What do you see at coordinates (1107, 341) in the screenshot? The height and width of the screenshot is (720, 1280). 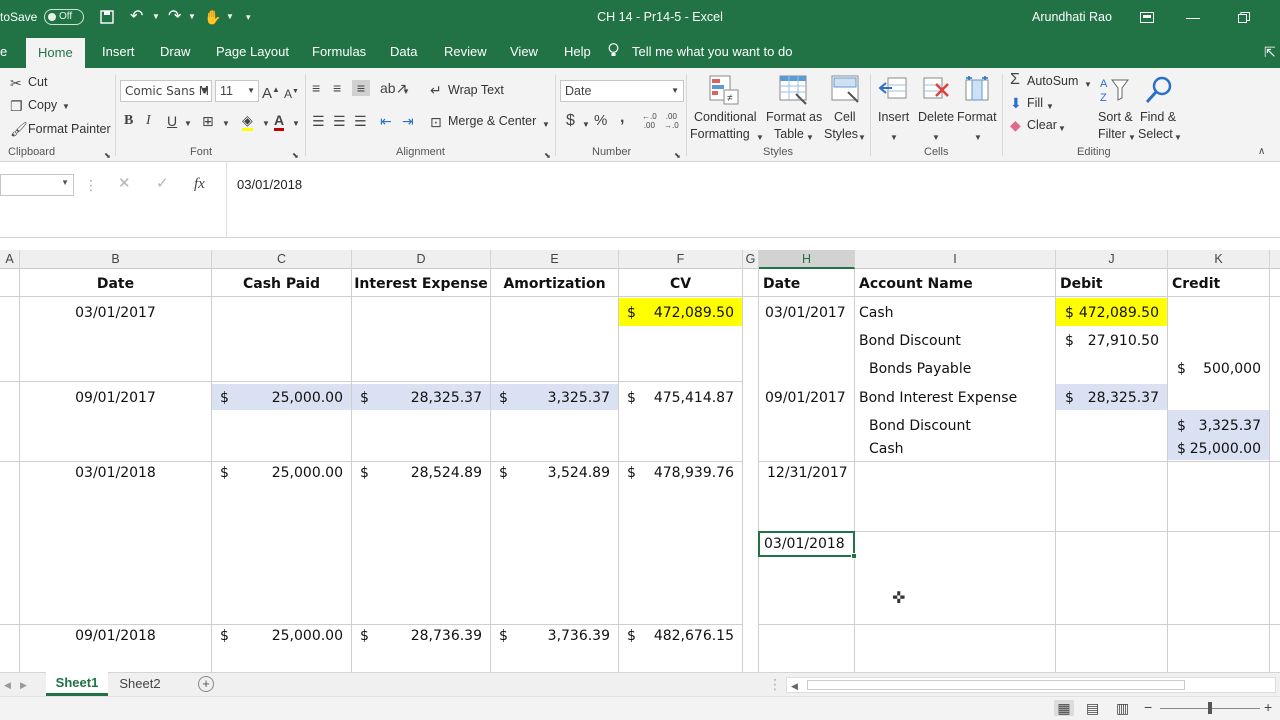 I see `journal-debit-cell: 27,910.50` at bounding box center [1107, 341].